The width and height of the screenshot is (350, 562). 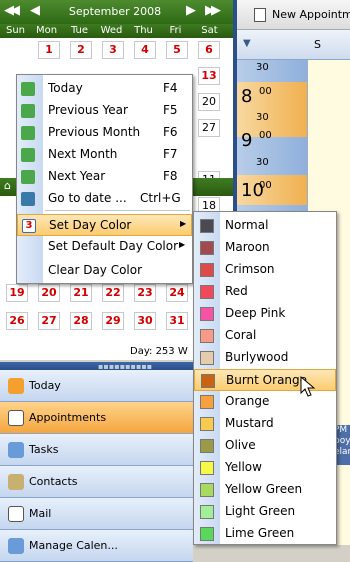 What do you see at coordinates (265, 226) in the screenshot?
I see `color-option-normal: Normal` at bounding box center [265, 226].